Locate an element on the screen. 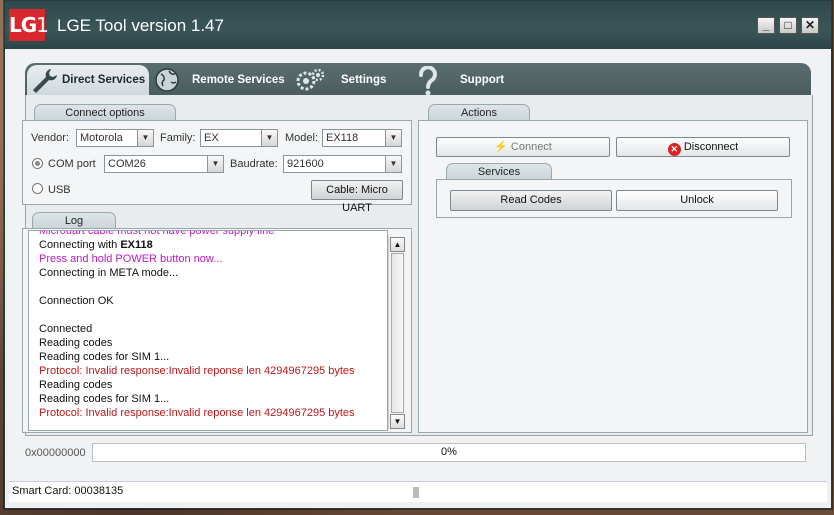 This screenshot has height=515, width=834. tab-direct-services: Direct Services is located at coordinates (88, 80).